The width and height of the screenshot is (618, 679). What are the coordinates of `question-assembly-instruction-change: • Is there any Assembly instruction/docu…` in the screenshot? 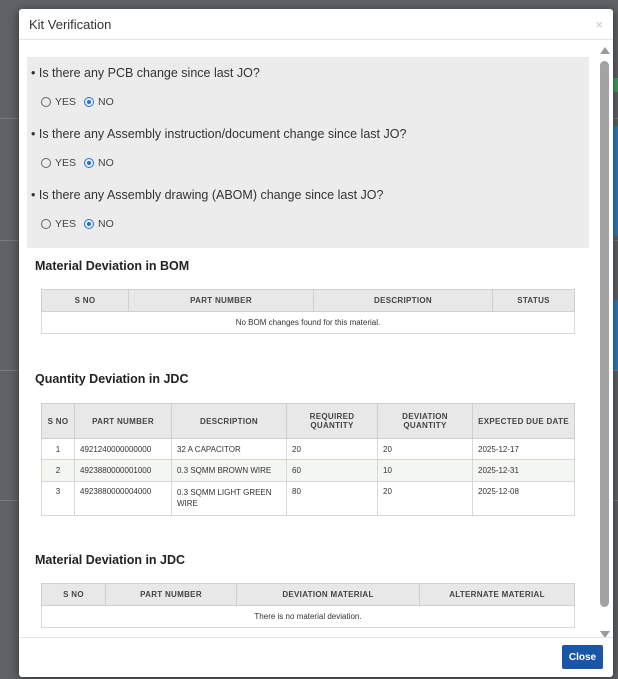 It's located at (308, 152).